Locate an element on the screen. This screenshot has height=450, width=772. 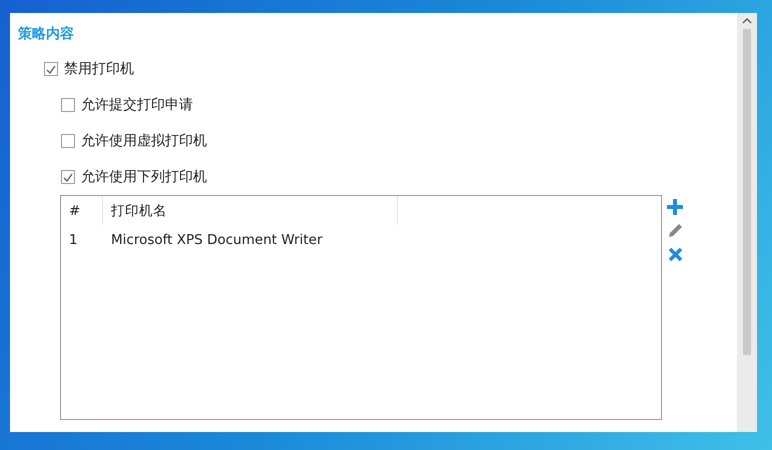
checkbox-label: 允许使用下列打印机 is located at coordinates (144, 177).